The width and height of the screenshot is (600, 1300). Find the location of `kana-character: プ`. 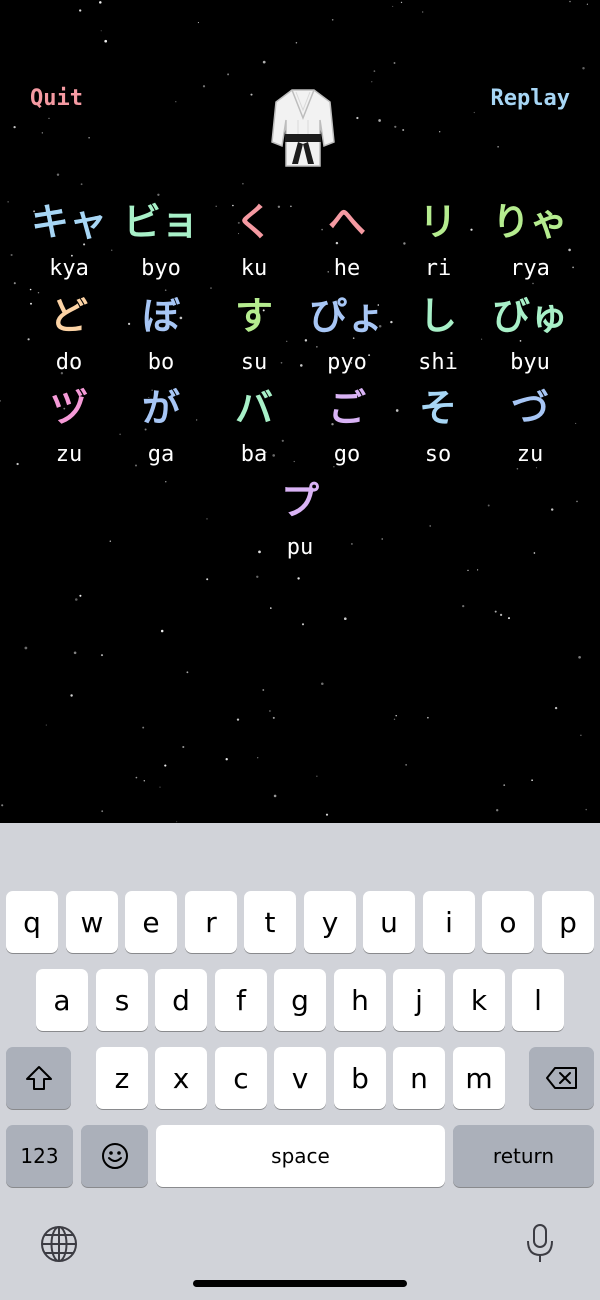

kana-character: プ is located at coordinates (299, 501).